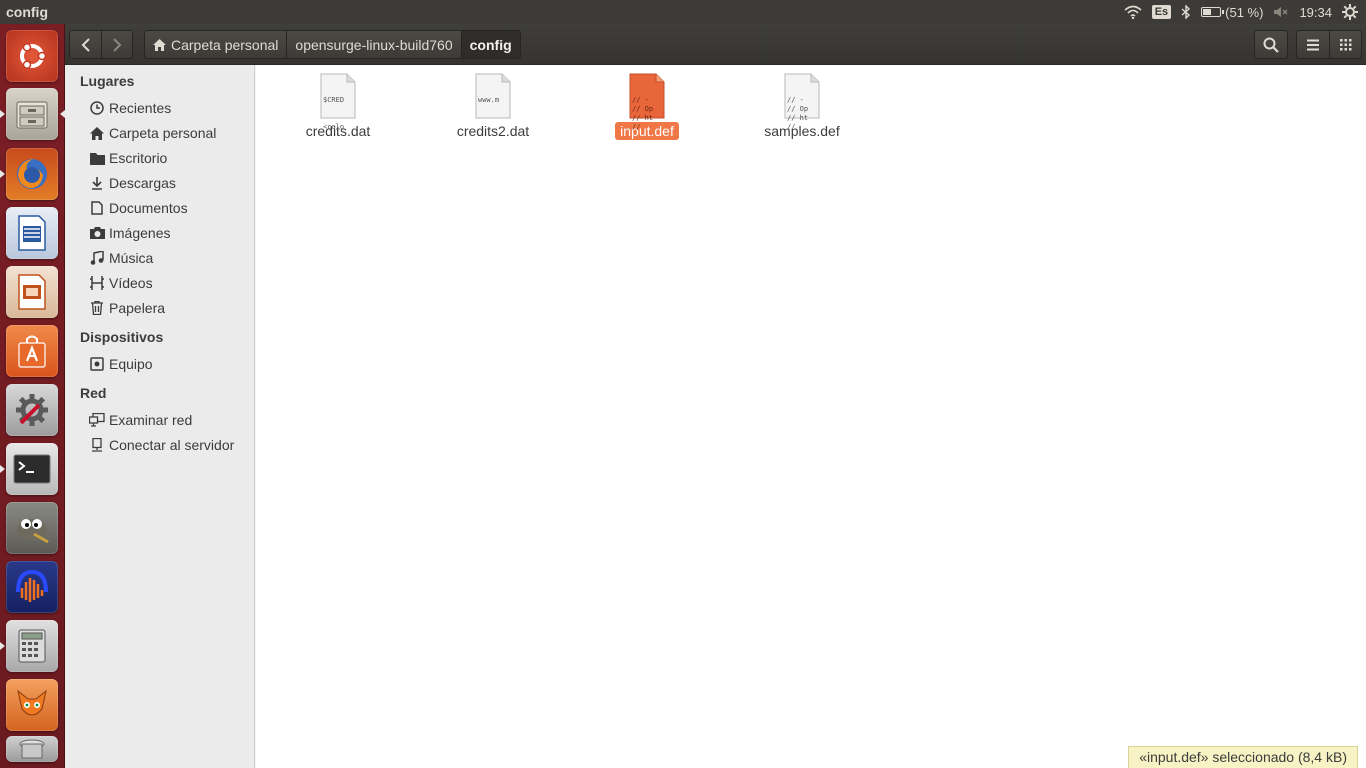 This screenshot has height=768, width=1366. Describe the element at coordinates (32, 587) in the screenshot. I see `launcher-audacity-button` at that location.